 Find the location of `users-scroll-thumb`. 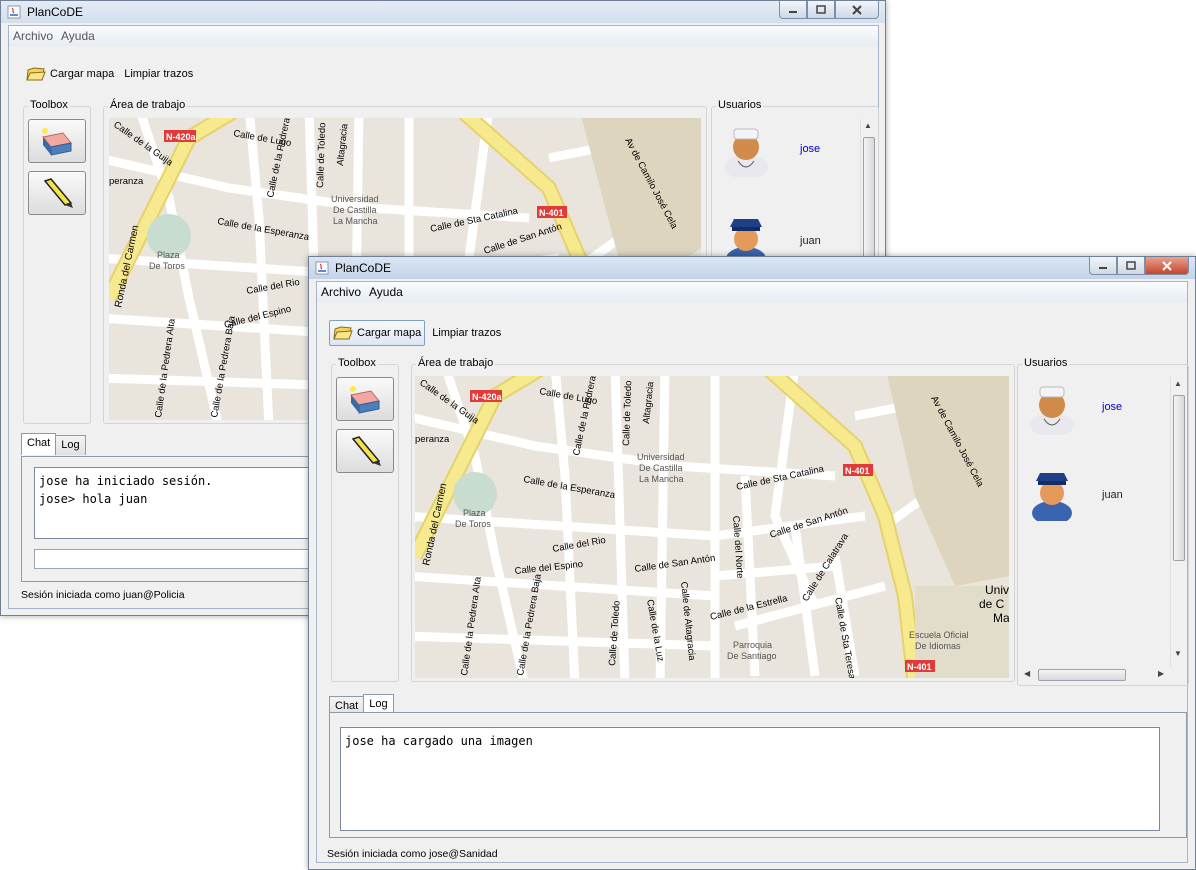

users-scroll-thumb is located at coordinates (1179, 478).